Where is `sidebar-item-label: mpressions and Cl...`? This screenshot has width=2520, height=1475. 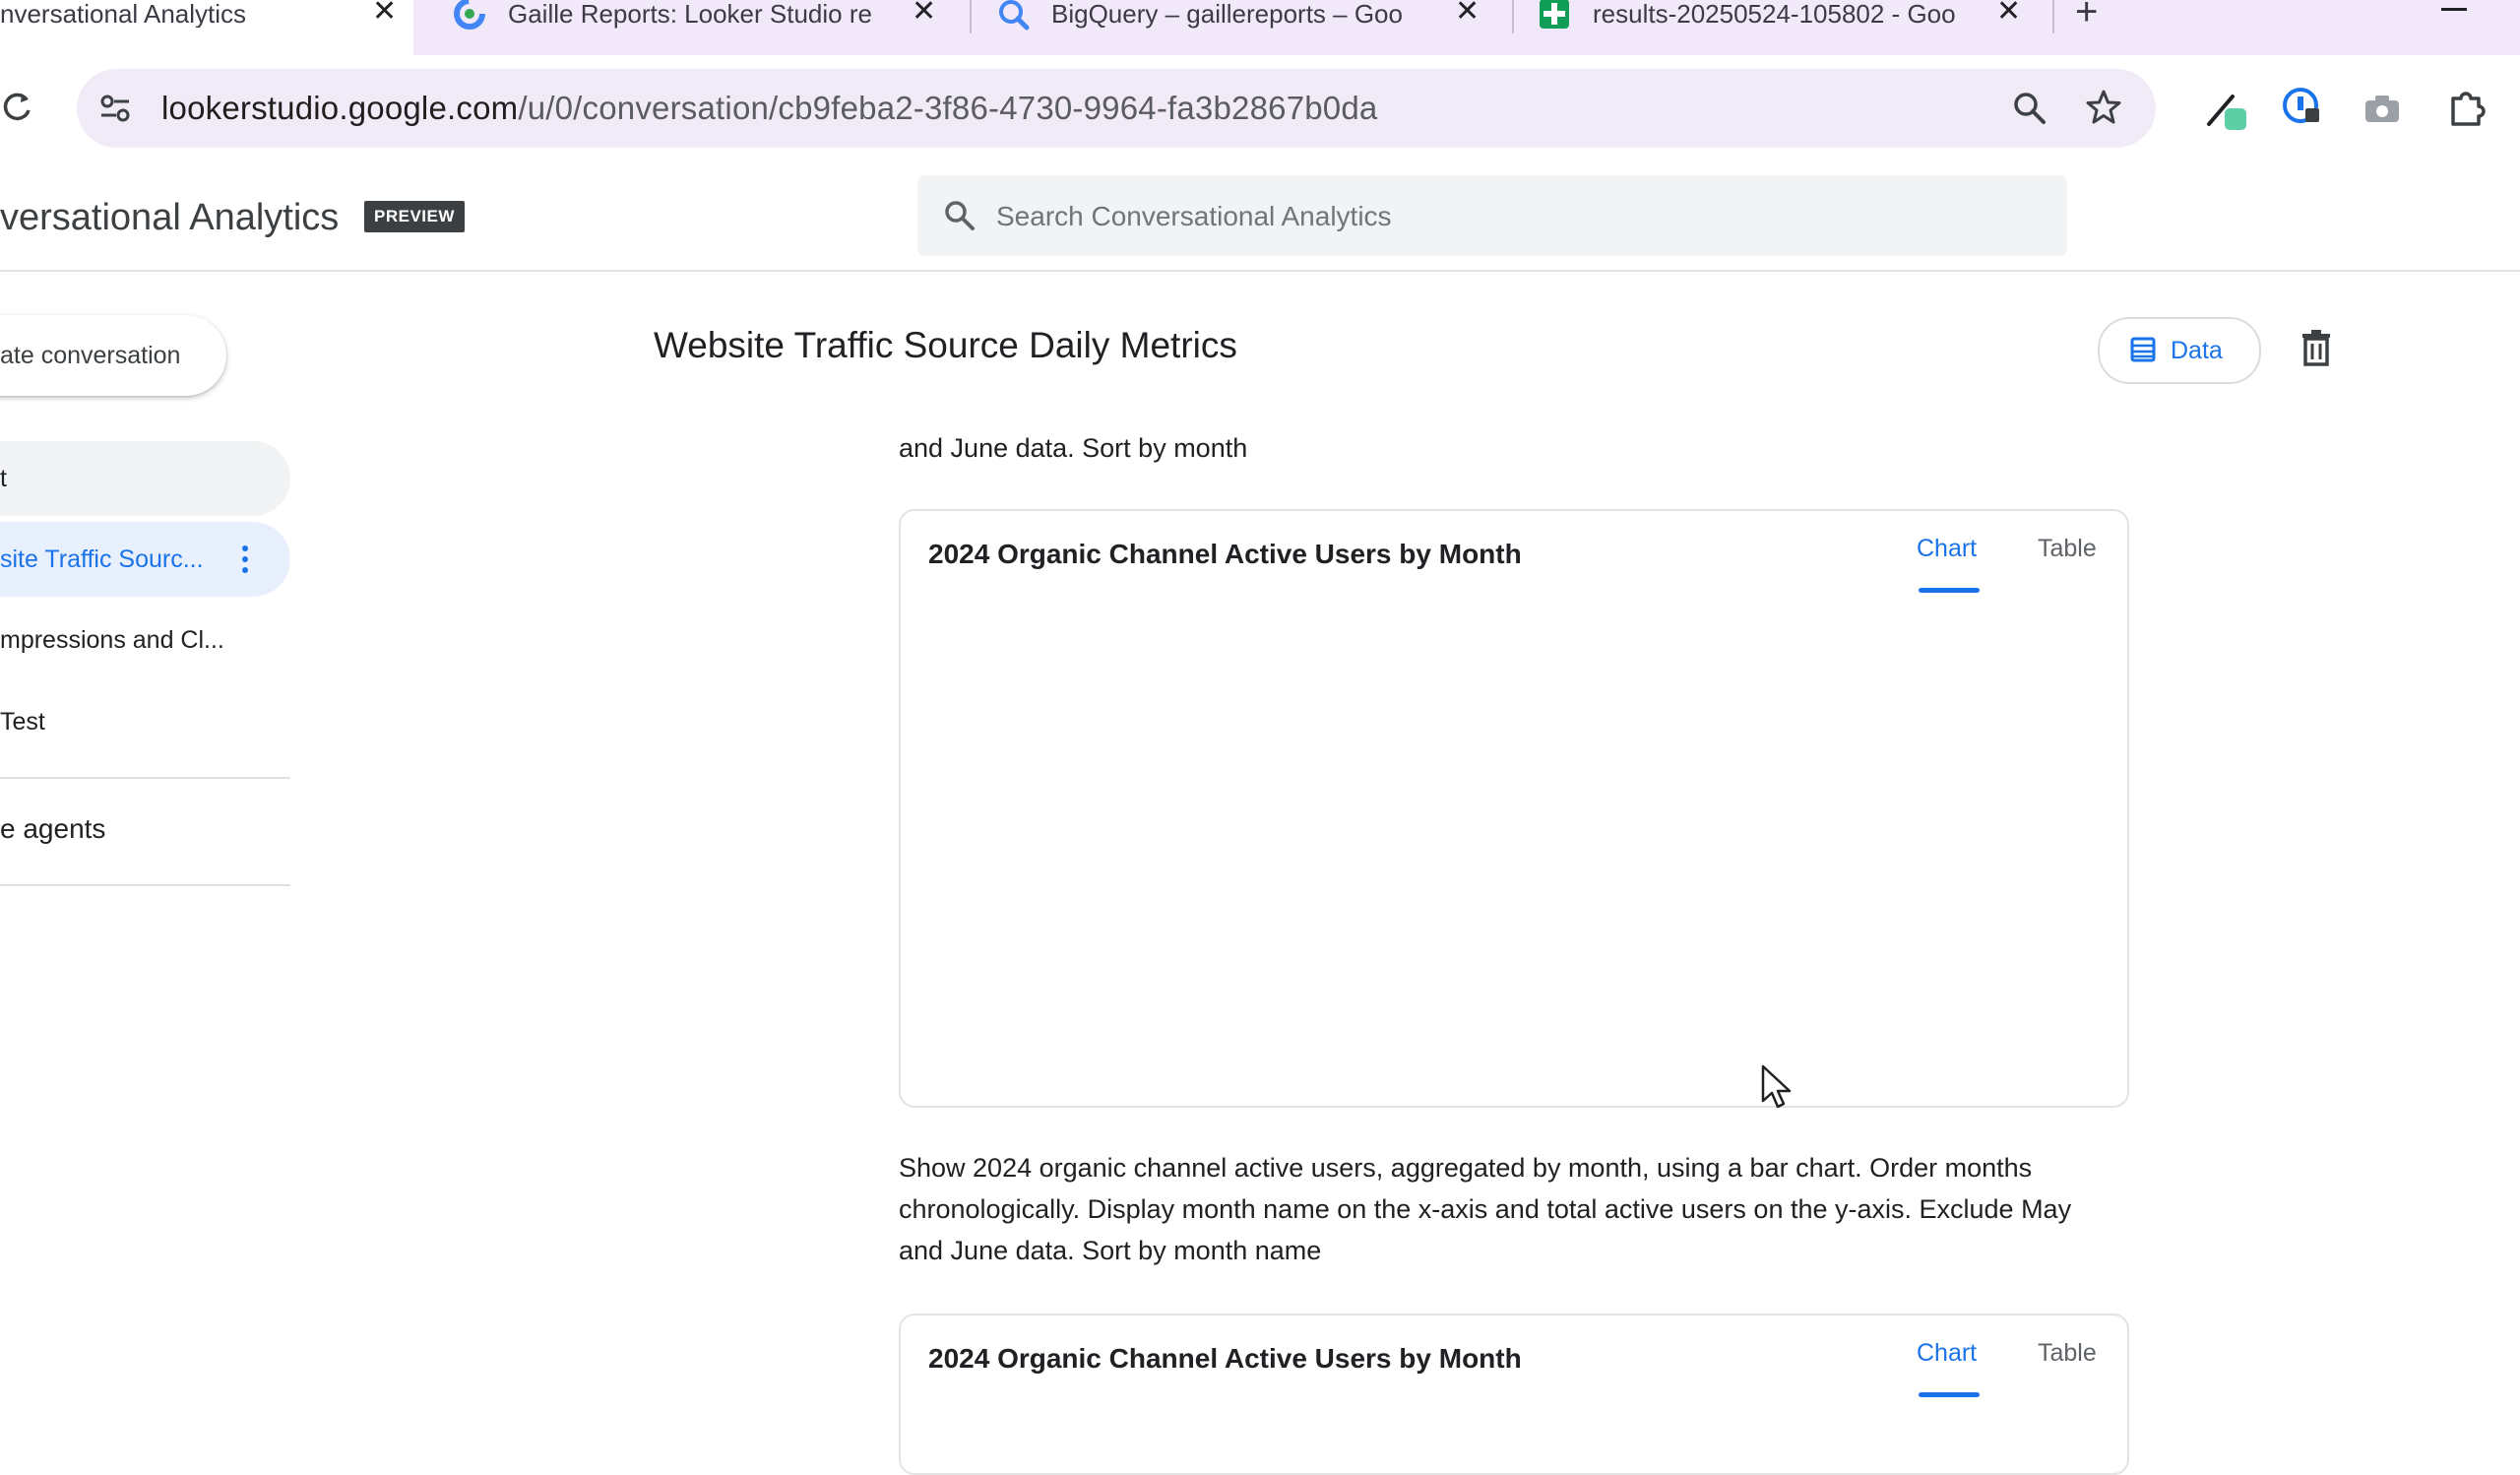
sidebar-item-label: mpressions and Cl... is located at coordinates (112, 640).